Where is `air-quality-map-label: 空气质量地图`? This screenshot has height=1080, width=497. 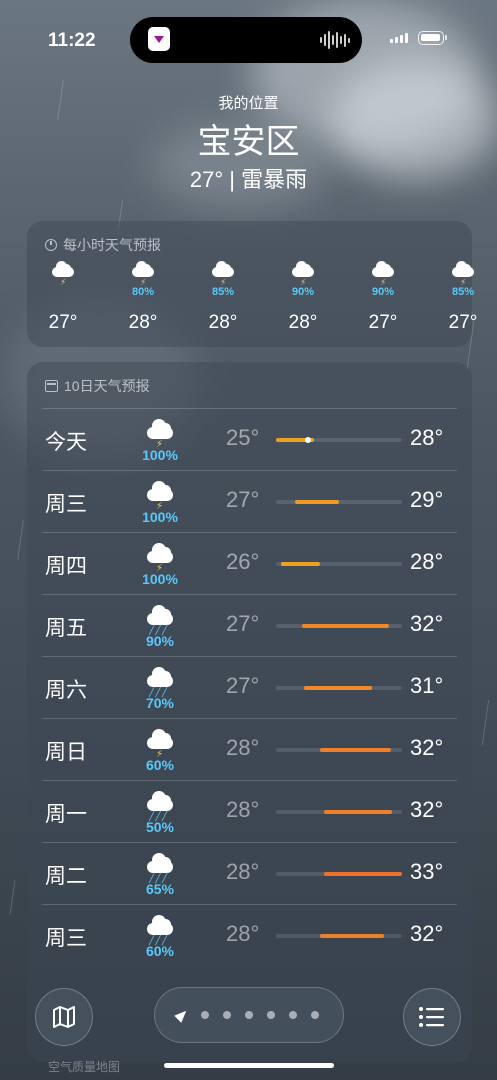
air-quality-map-label: 空气质量地图 is located at coordinates (84, 1066).